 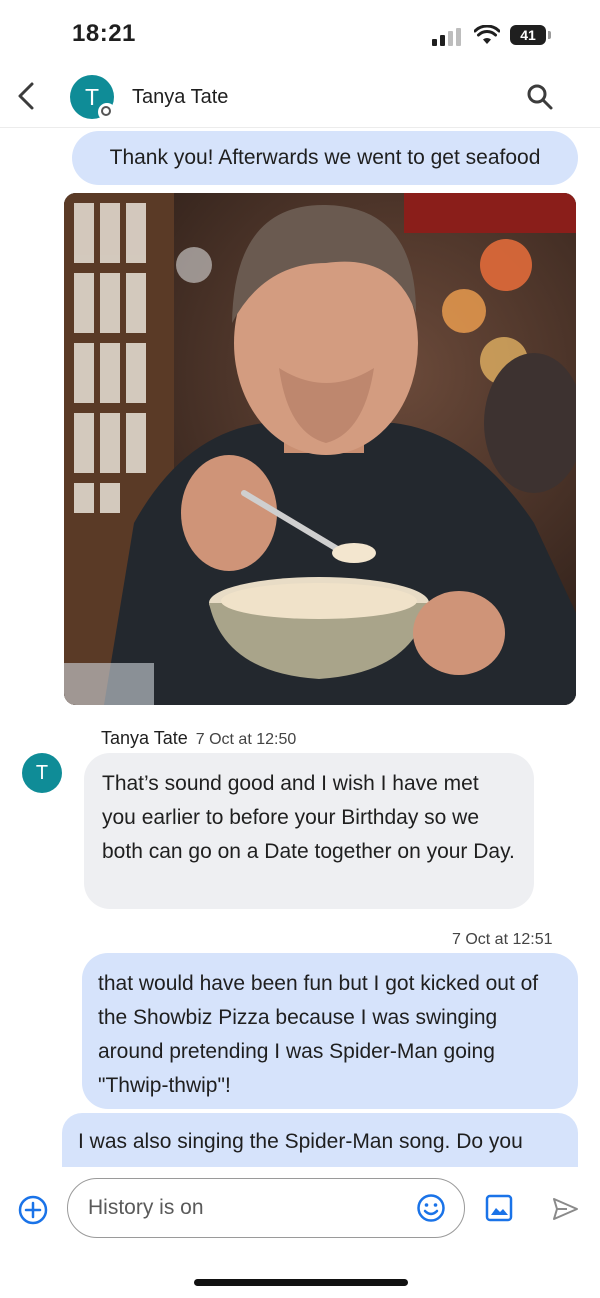 I want to click on back-arrow-icon, so click(x=27, y=96).